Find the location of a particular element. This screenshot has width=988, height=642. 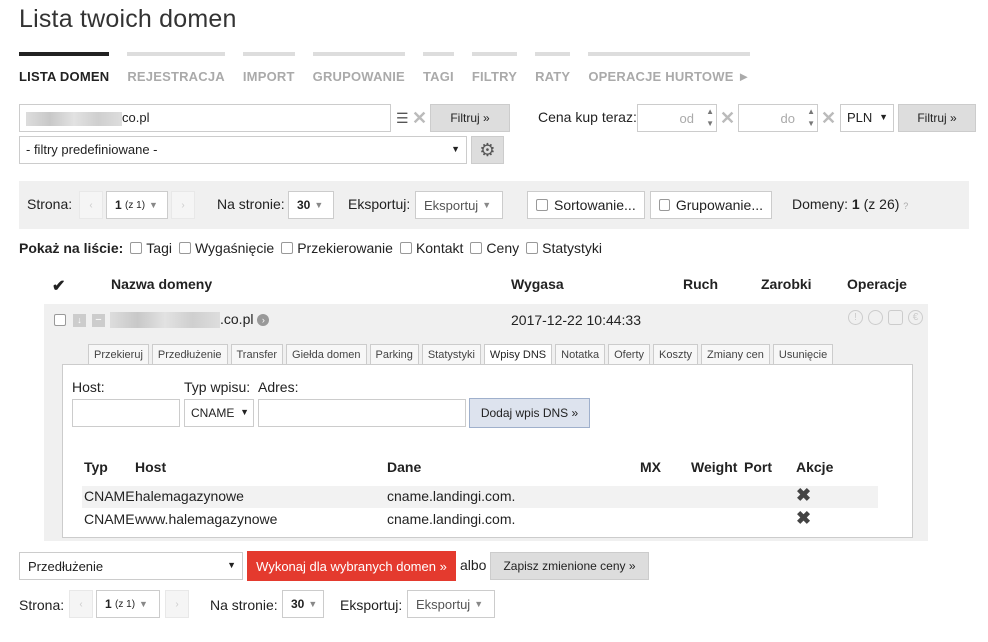

select-all-checkmark-icon: ✔ is located at coordinates (58, 286).